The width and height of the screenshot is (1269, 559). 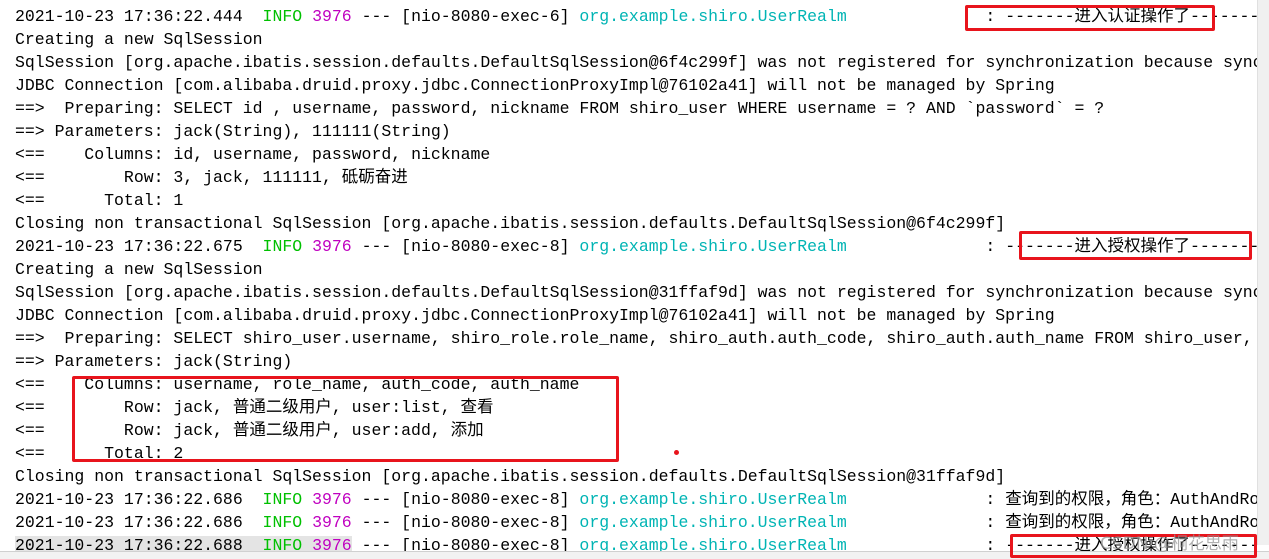 What do you see at coordinates (99, 200) in the screenshot?
I see `log-text: <== Total: 1` at bounding box center [99, 200].